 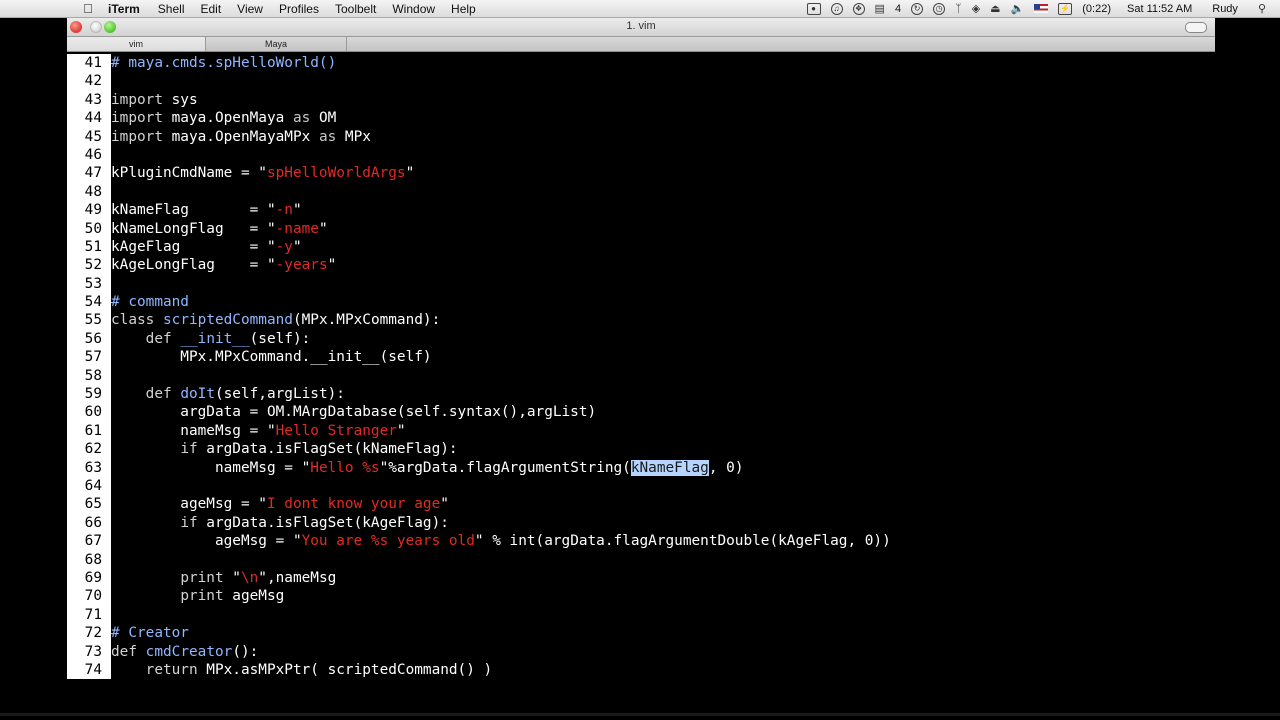 I want to click on line-number: 61, so click(x=89, y=431).